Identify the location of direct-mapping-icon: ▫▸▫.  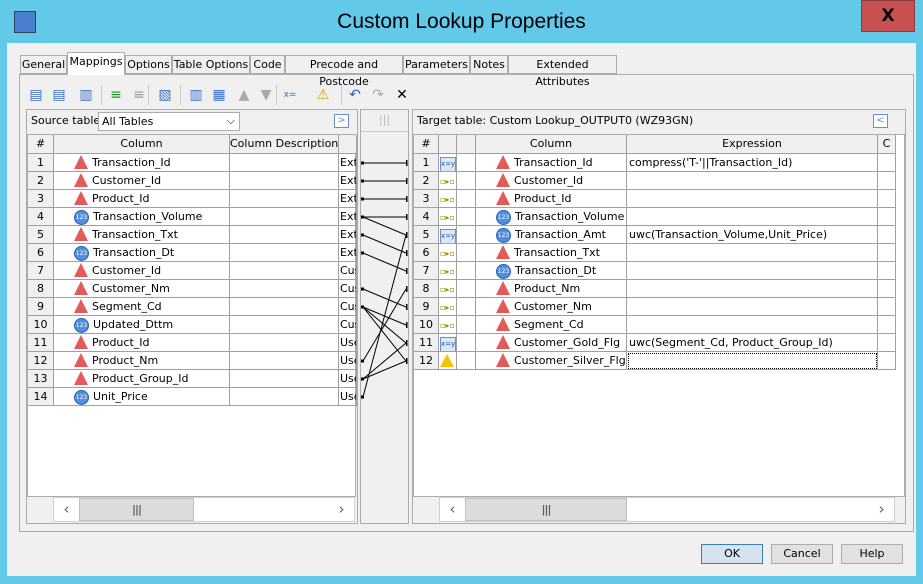
(447, 199).